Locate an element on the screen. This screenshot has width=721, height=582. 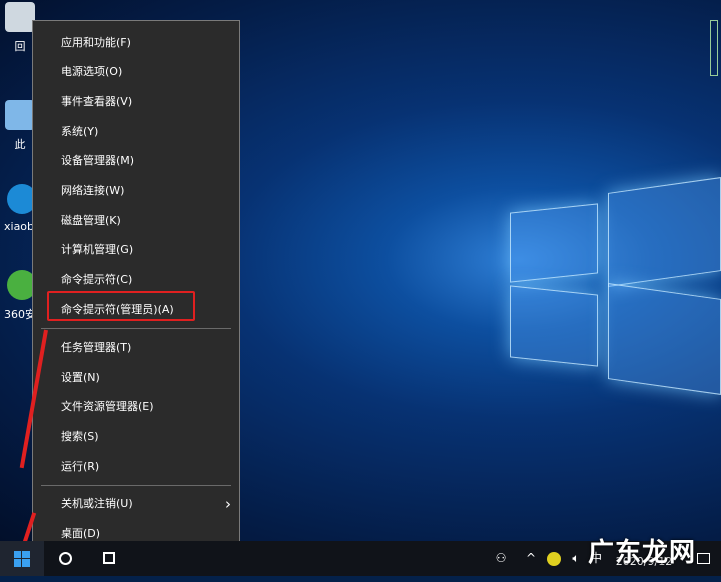
task-view-icon is located at coordinates (109, 558).